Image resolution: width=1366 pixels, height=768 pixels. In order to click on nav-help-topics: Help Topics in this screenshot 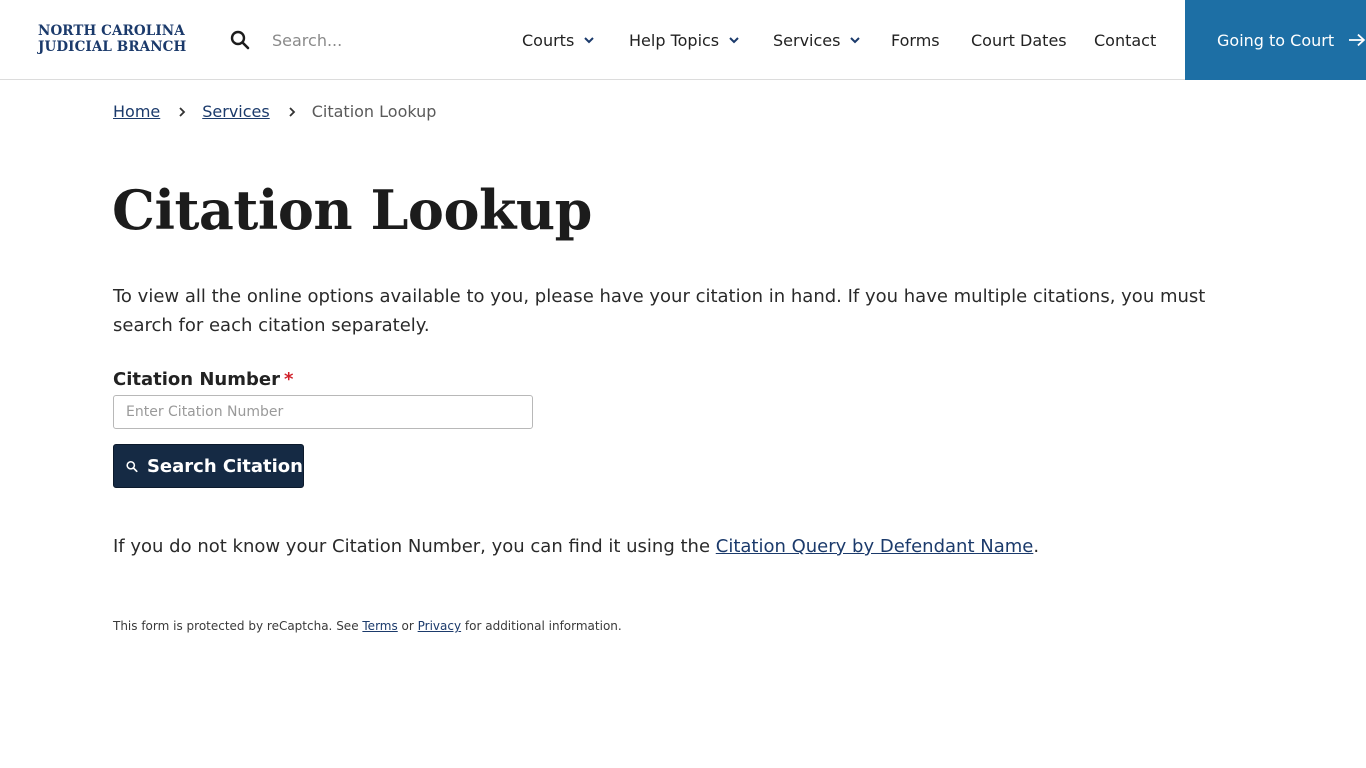, I will do `click(684, 40)`.